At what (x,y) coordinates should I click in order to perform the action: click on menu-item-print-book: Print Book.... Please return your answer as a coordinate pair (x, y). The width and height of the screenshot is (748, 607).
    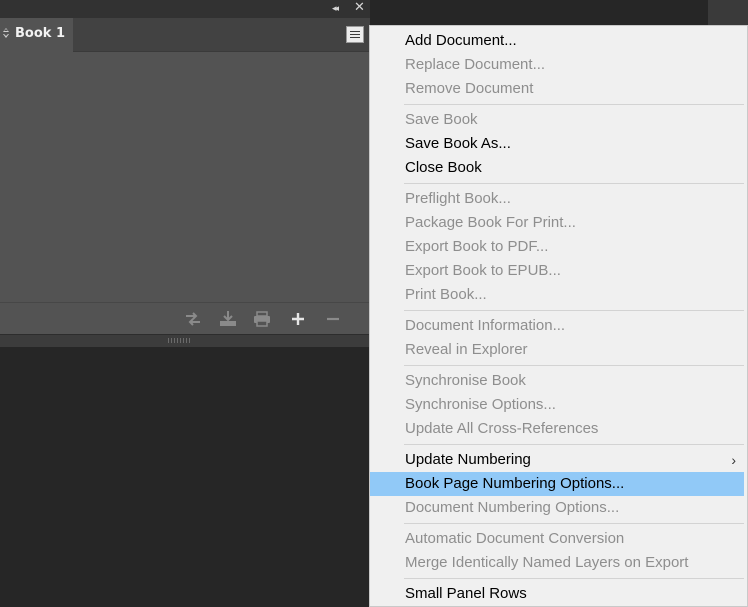
    Looking at the image, I should click on (557, 295).